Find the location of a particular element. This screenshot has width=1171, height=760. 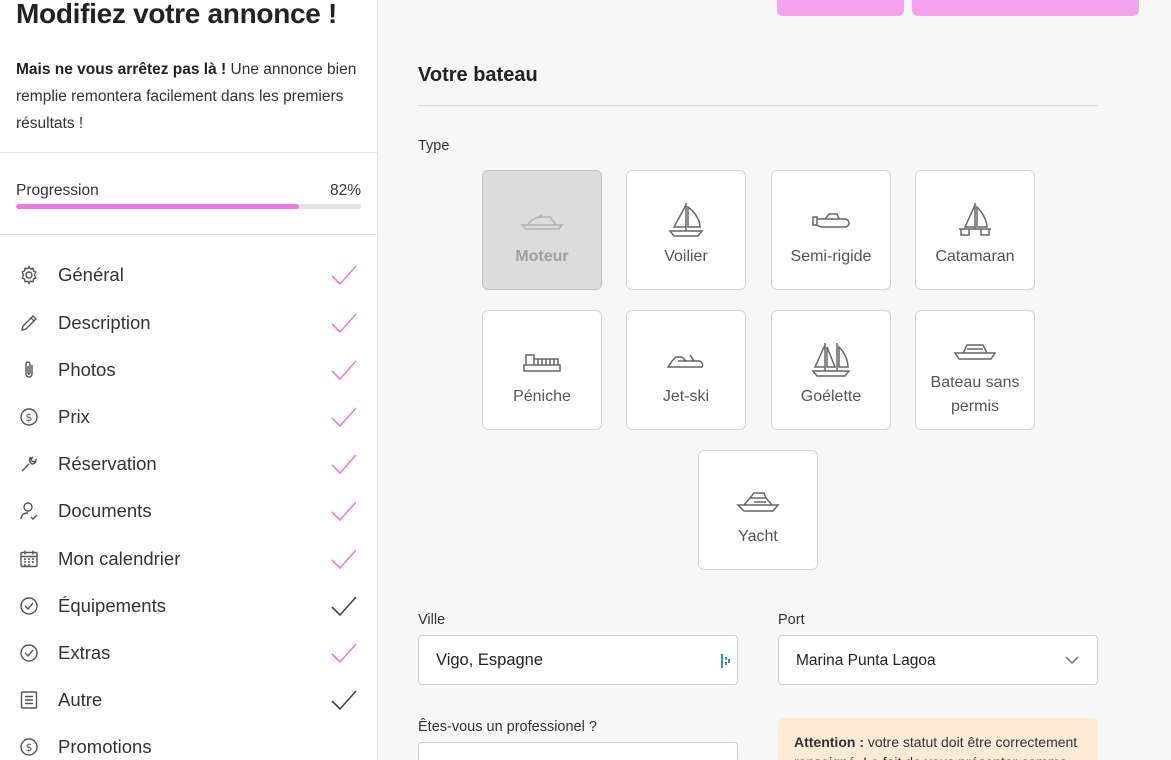

boat-type-label: Bateau sans permis is located at coordinates (975, 394).